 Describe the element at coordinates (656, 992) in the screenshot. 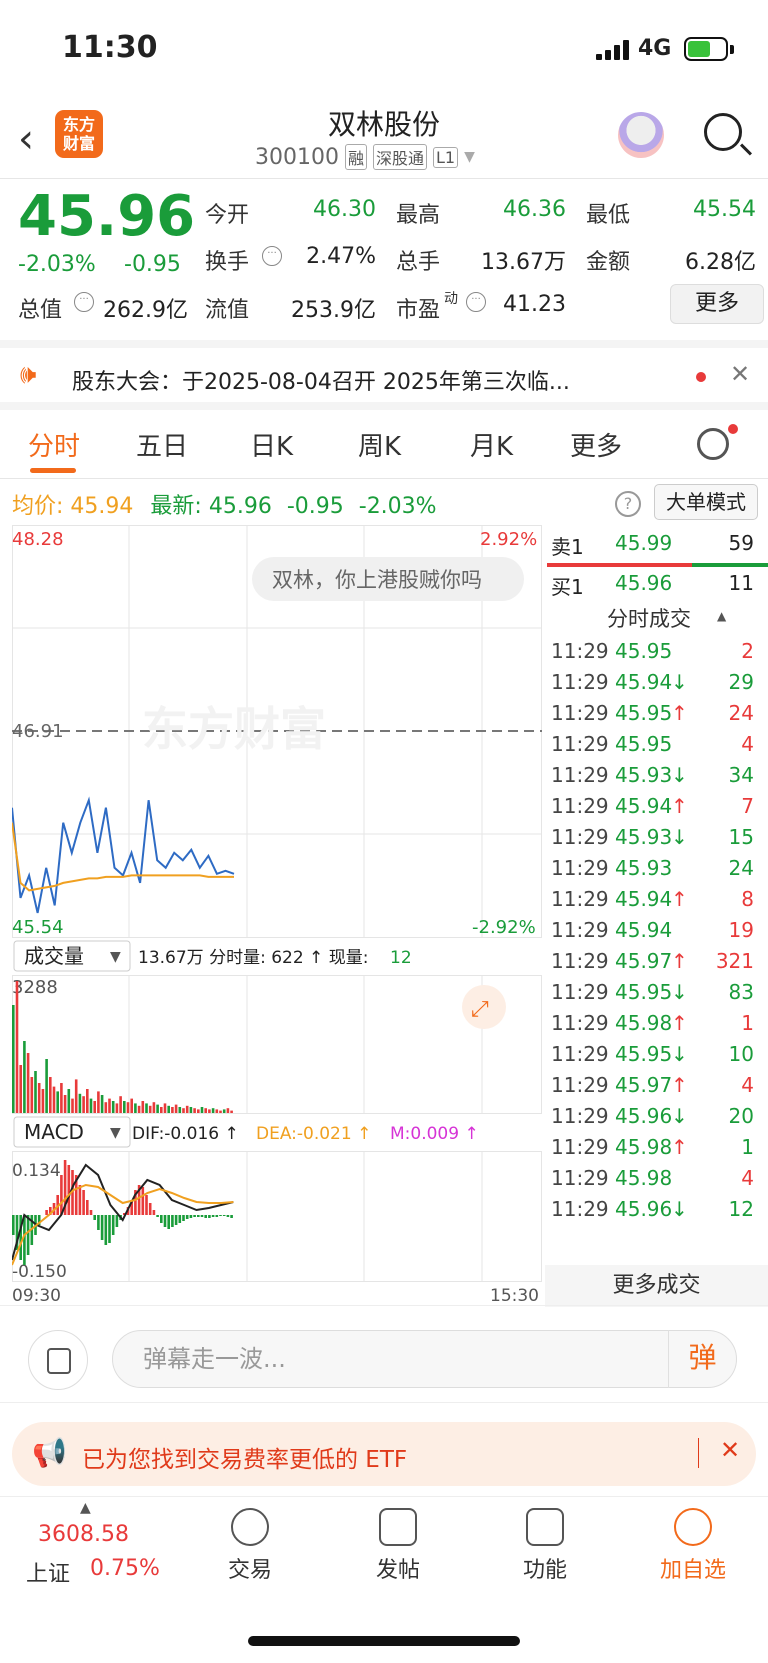

I see `trade-row: 11:29 45.95 ↓ 83` at that location.